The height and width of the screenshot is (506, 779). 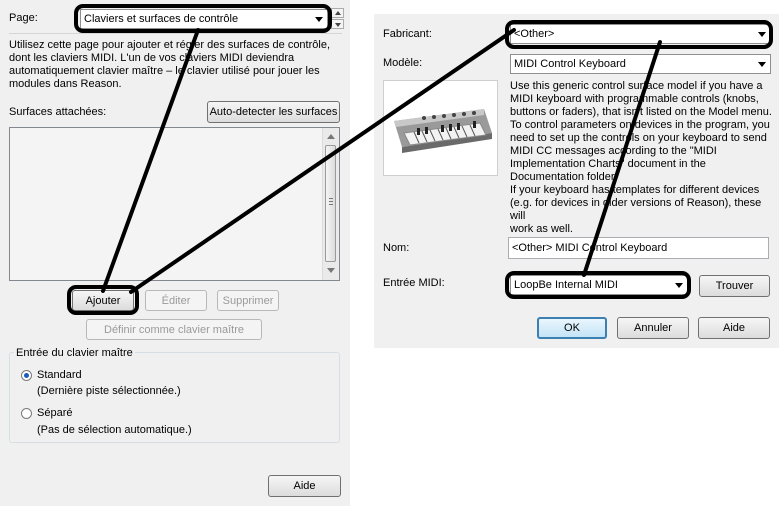 I want to click on autodetect-button: Auto-detecter les surfaces, so click(x=273, y=112).